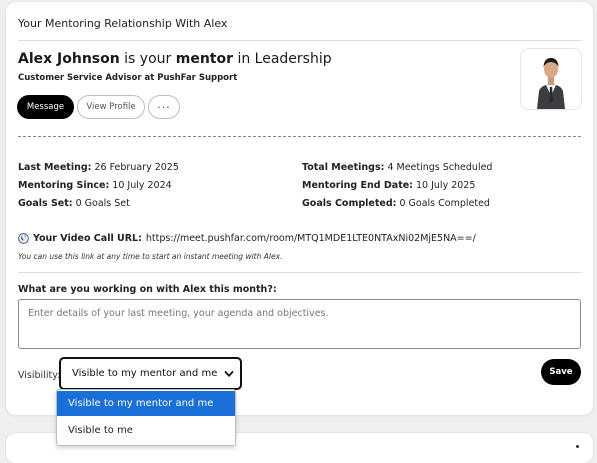  I want to click on section-title: Your Mentoring Relationship With Alex, so click(123, 23).